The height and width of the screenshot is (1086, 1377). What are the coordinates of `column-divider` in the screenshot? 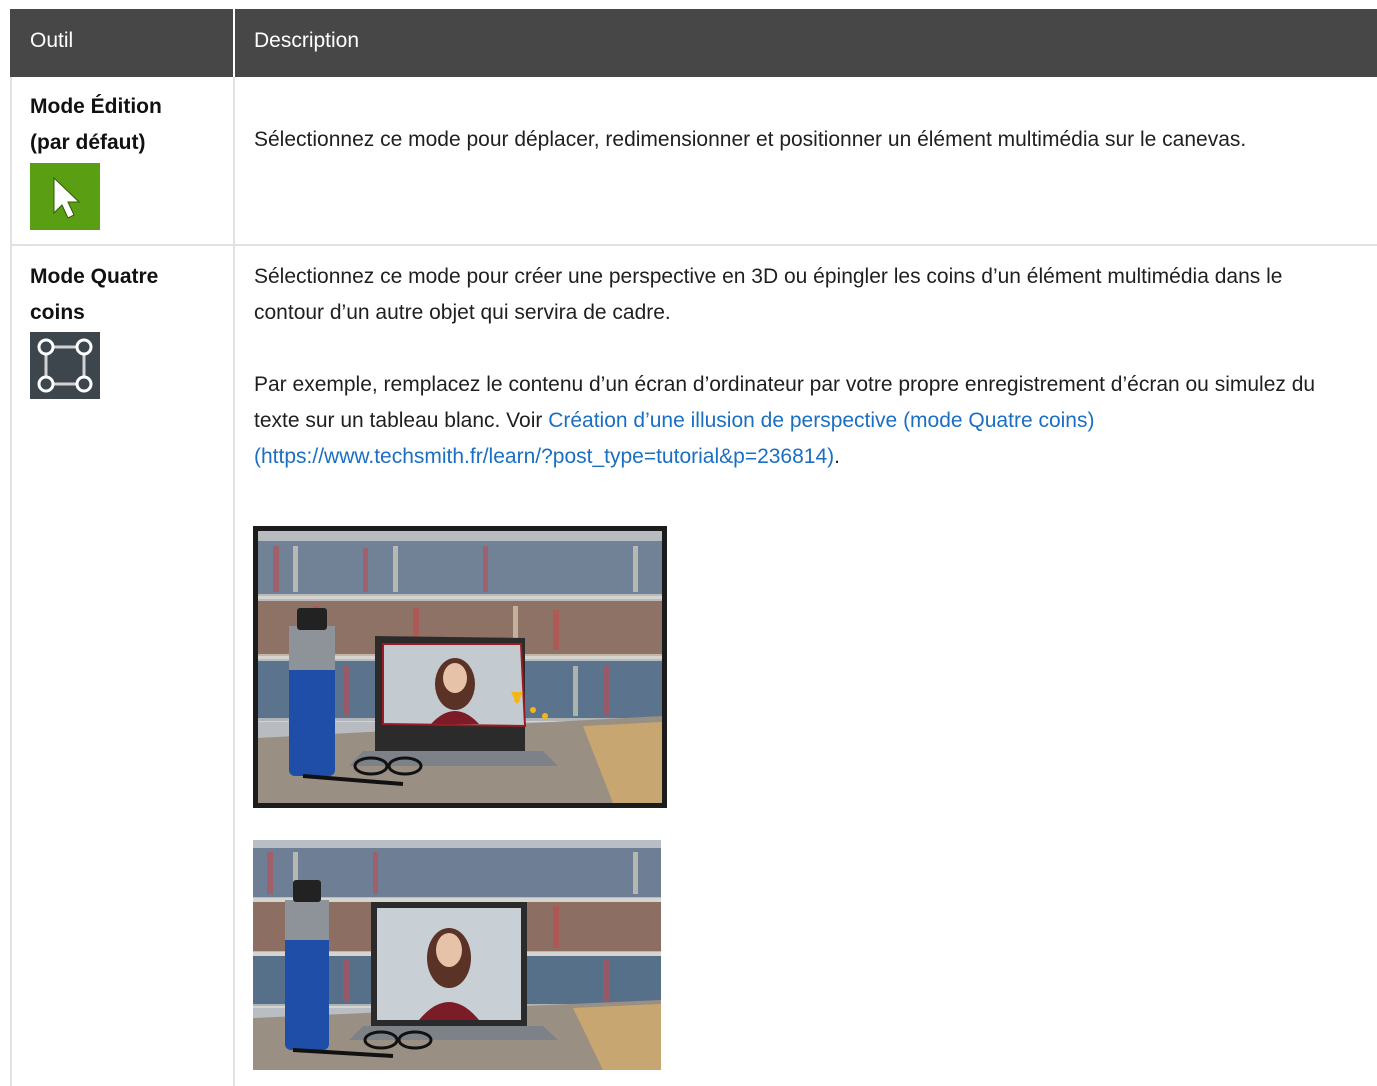 It's located at (234, 581).